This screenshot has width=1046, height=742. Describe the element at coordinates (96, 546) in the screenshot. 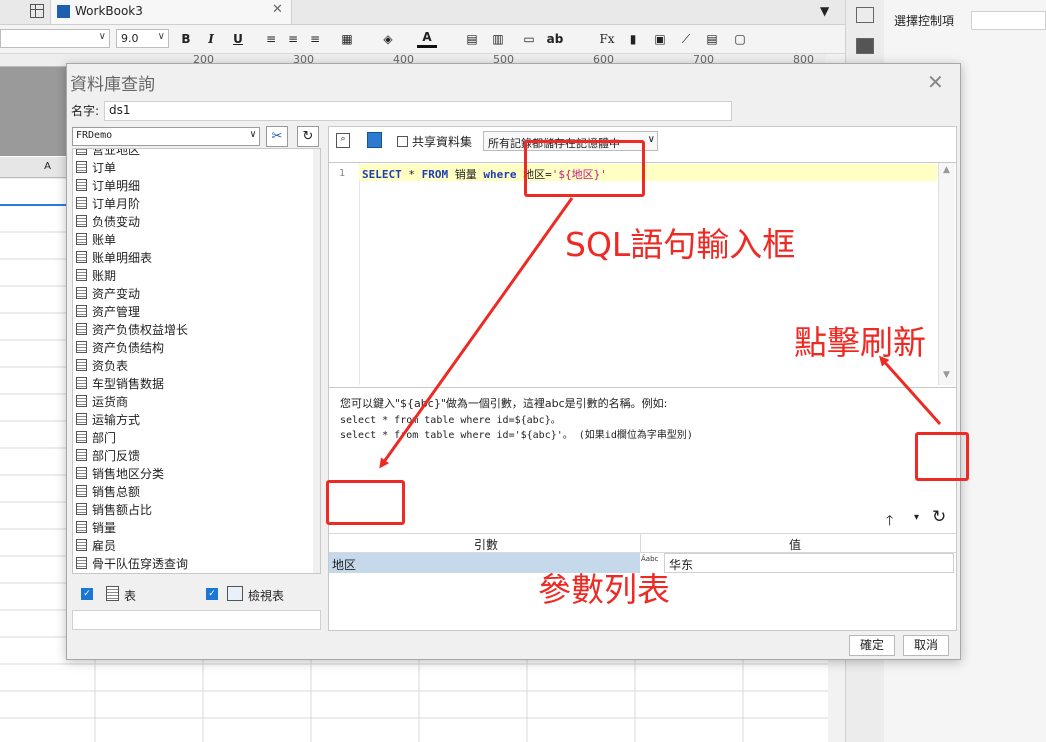

I see `list-item: 雇员` at that location.